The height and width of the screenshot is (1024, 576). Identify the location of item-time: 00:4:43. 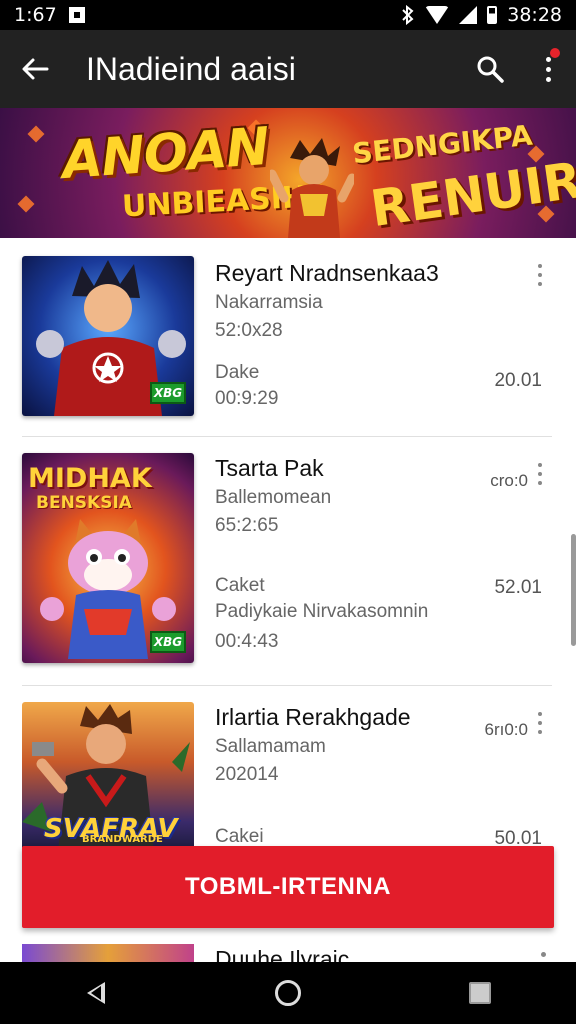
(247, 641).